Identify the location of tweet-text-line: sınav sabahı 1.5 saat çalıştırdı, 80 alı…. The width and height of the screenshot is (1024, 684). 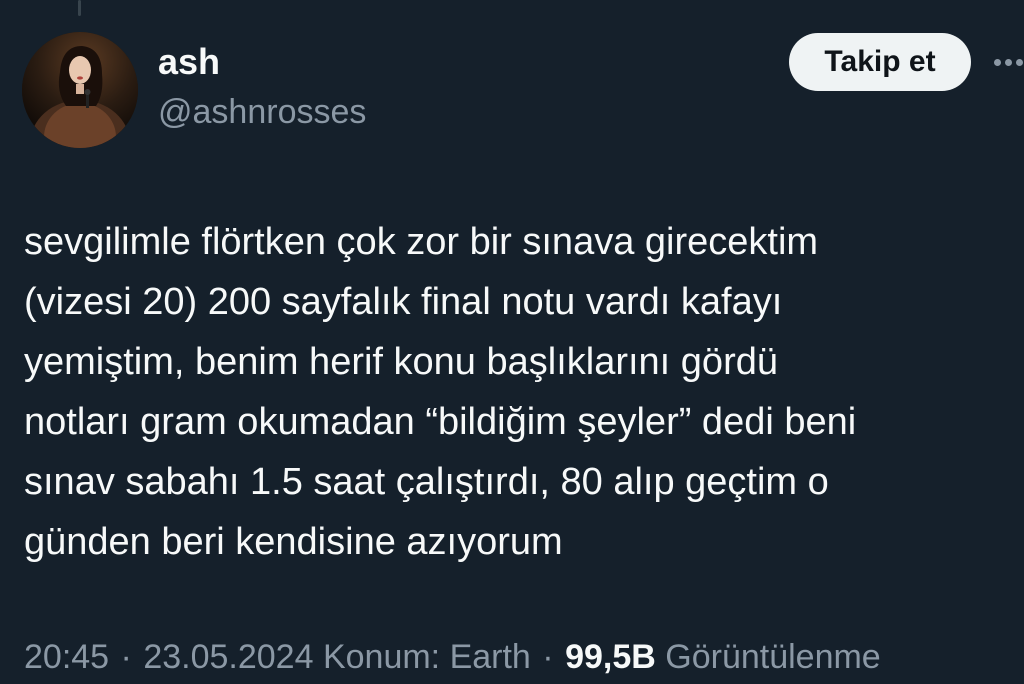
(426, 482).